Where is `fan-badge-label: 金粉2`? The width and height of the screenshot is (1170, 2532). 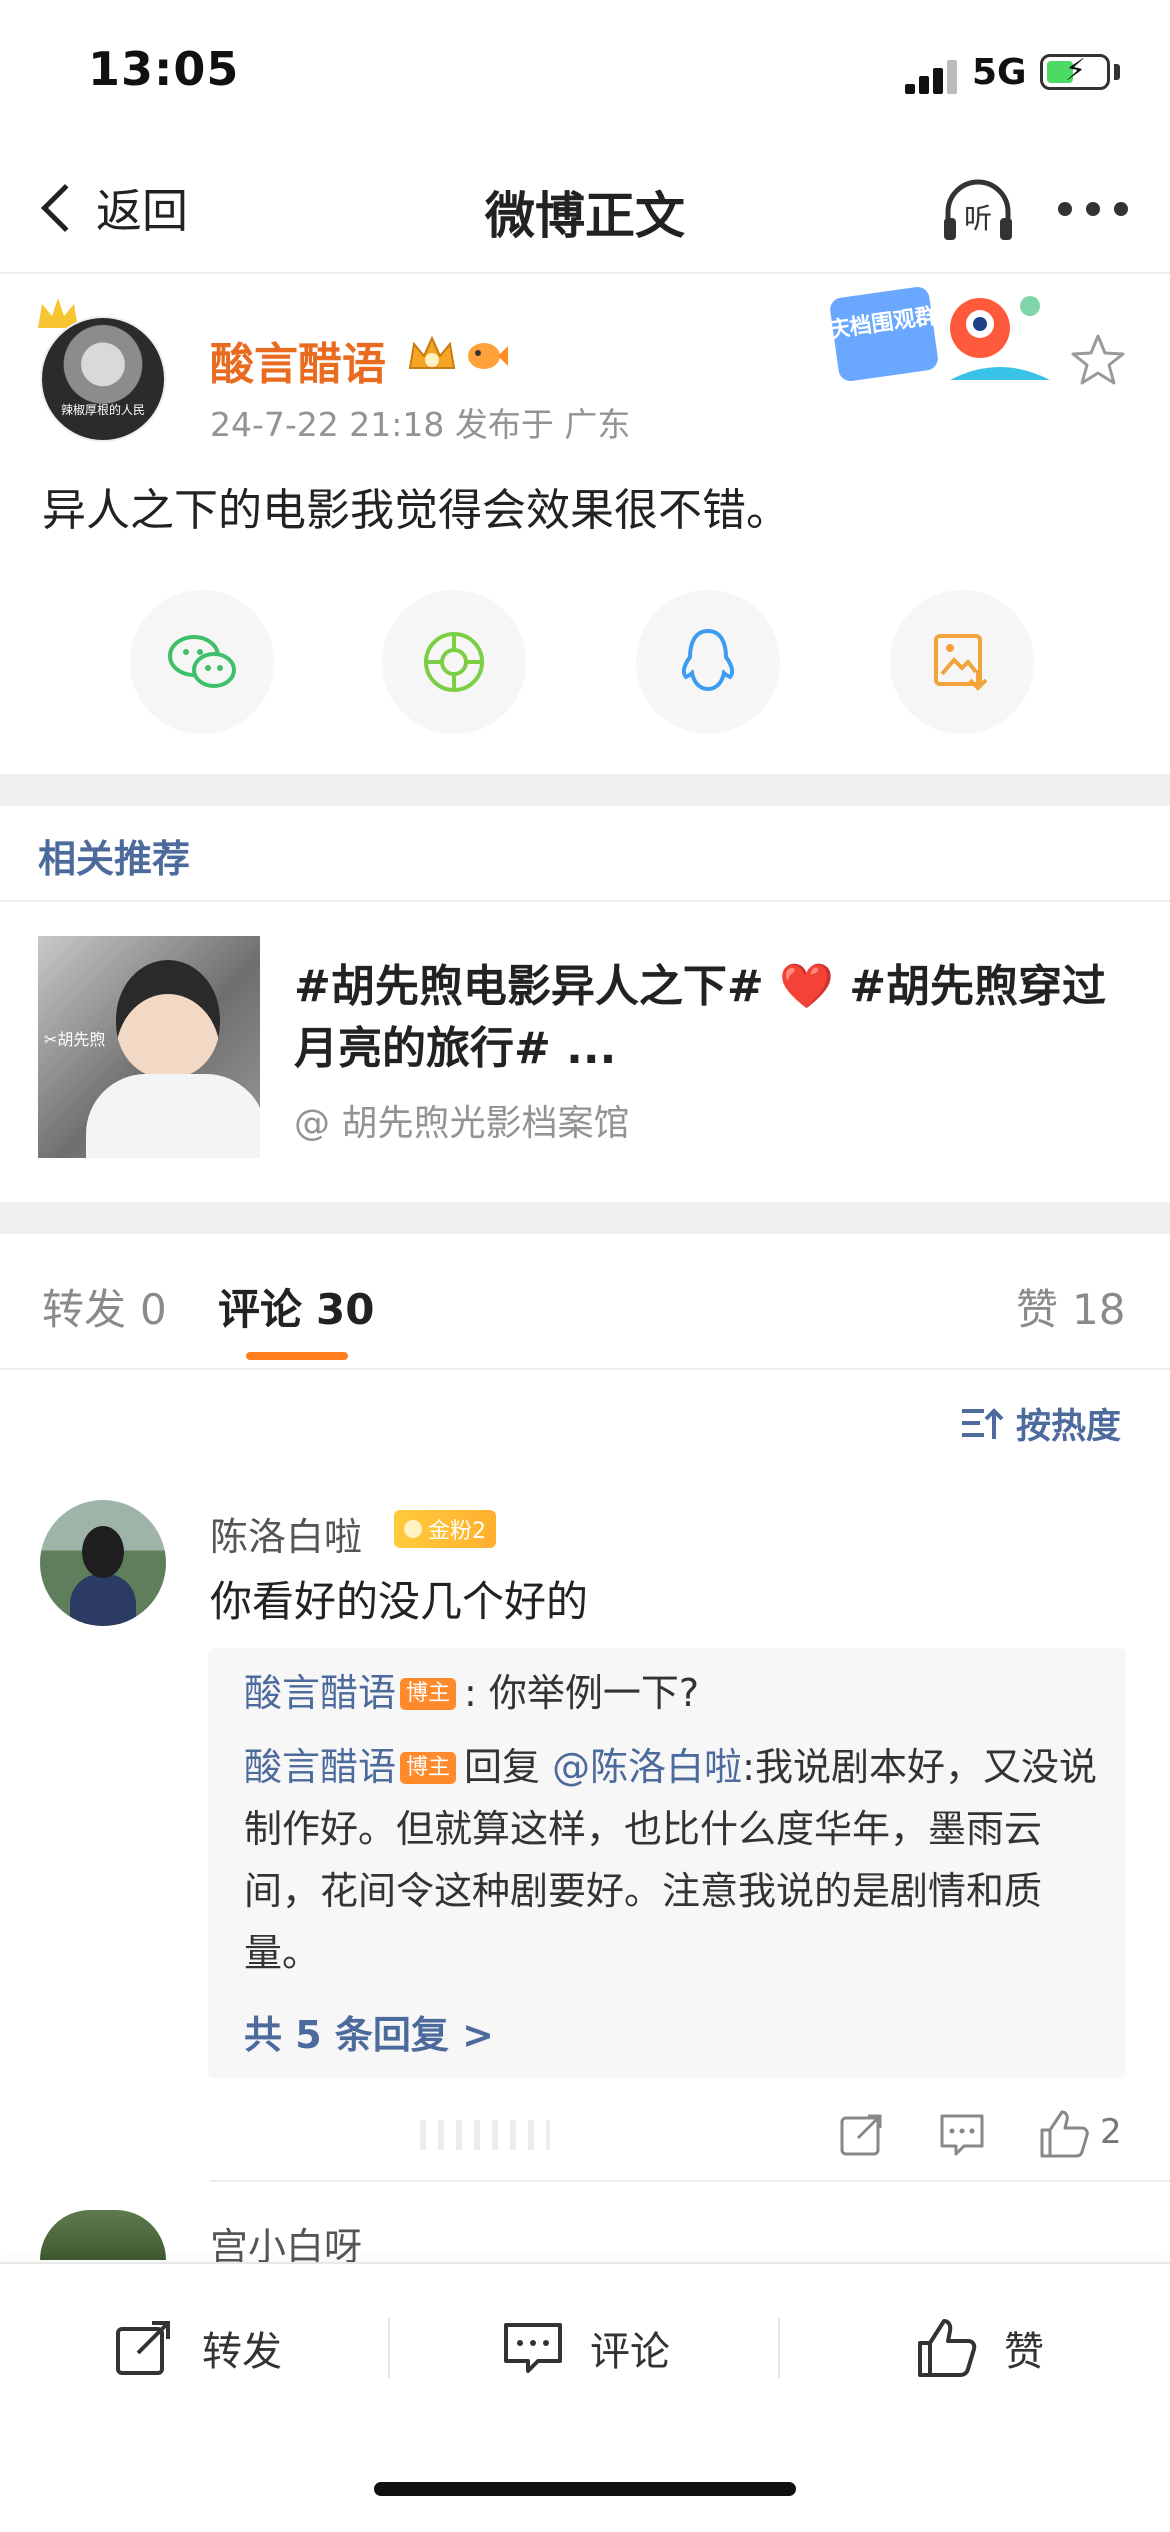
fan-badge-label: 金粉2 is located at coordinates (457, 1531).